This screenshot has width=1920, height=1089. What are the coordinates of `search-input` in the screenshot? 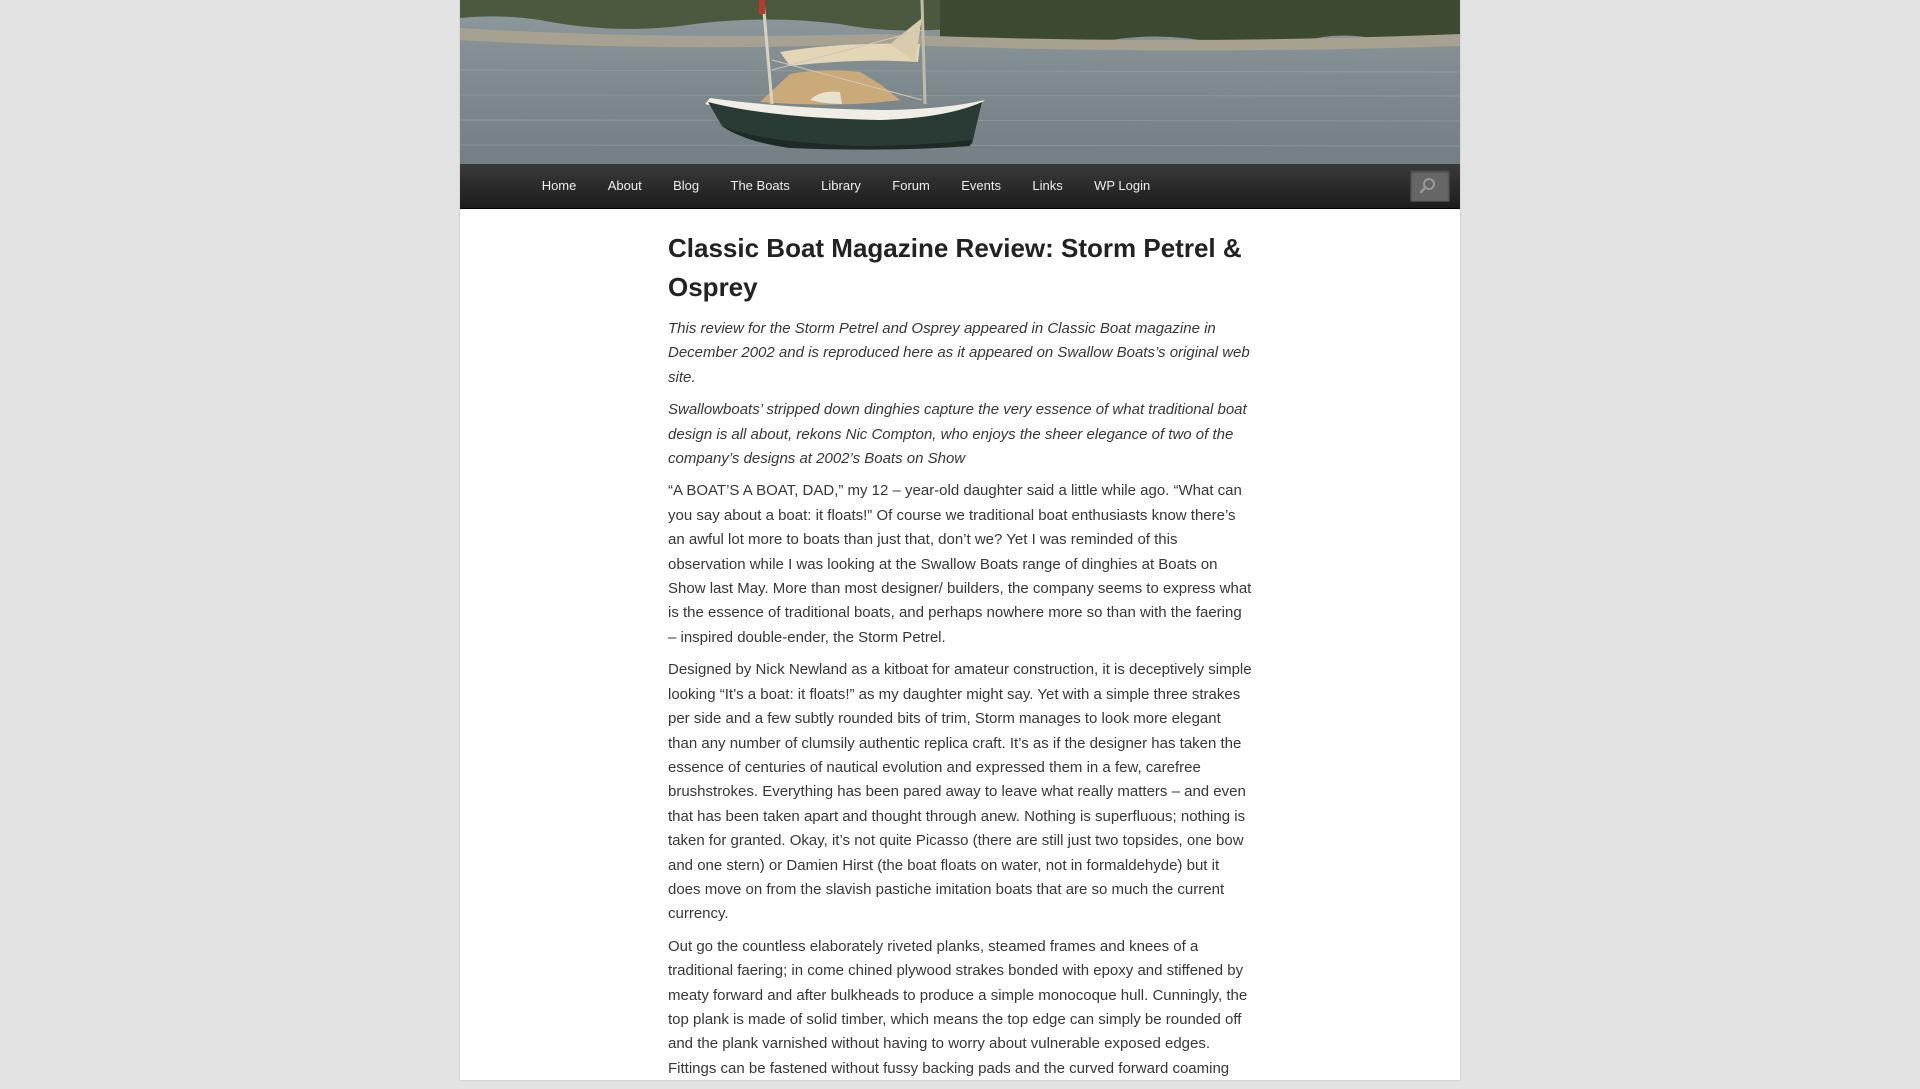 It's located at (1430, 186).